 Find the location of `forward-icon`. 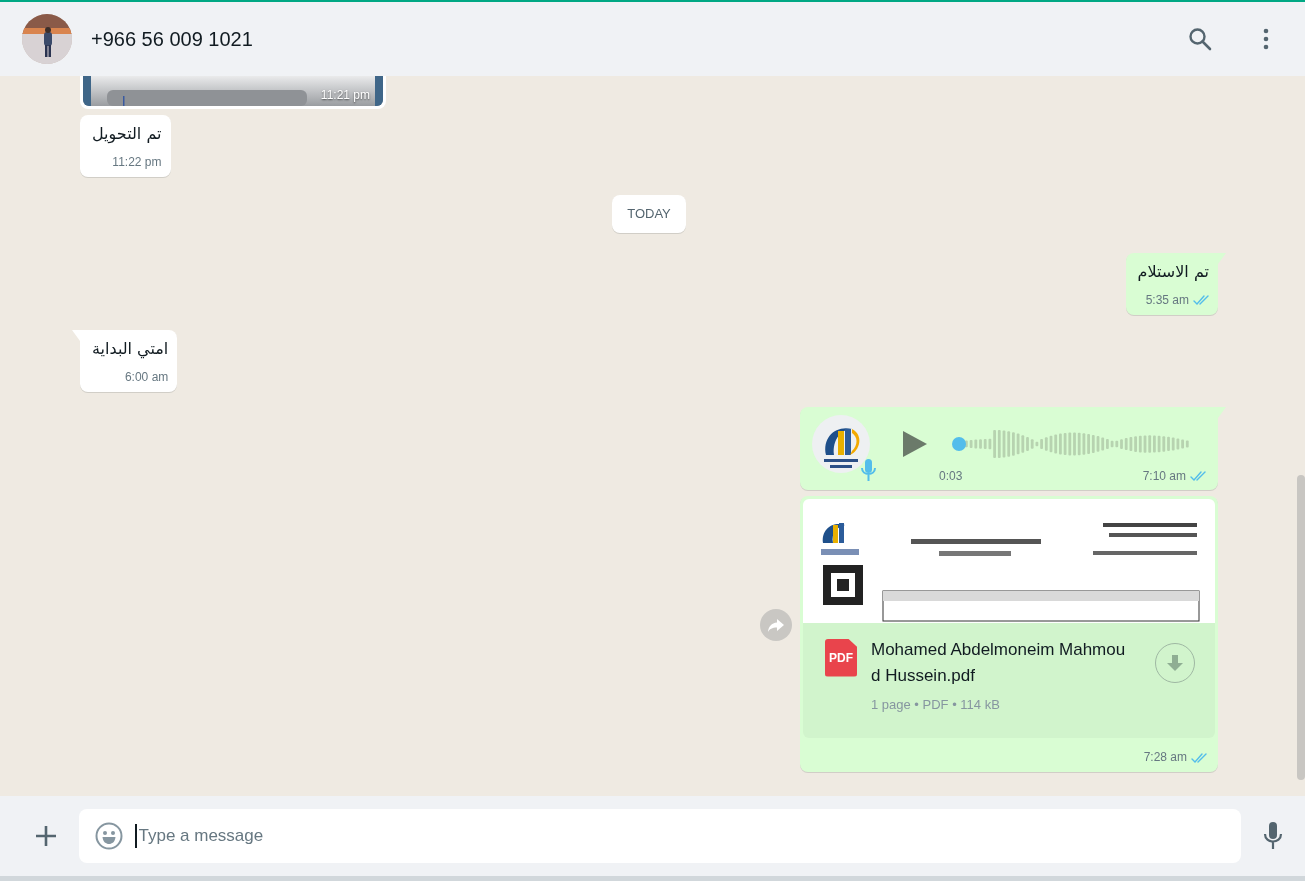

forward-icon is located at coordinates (776, 624).